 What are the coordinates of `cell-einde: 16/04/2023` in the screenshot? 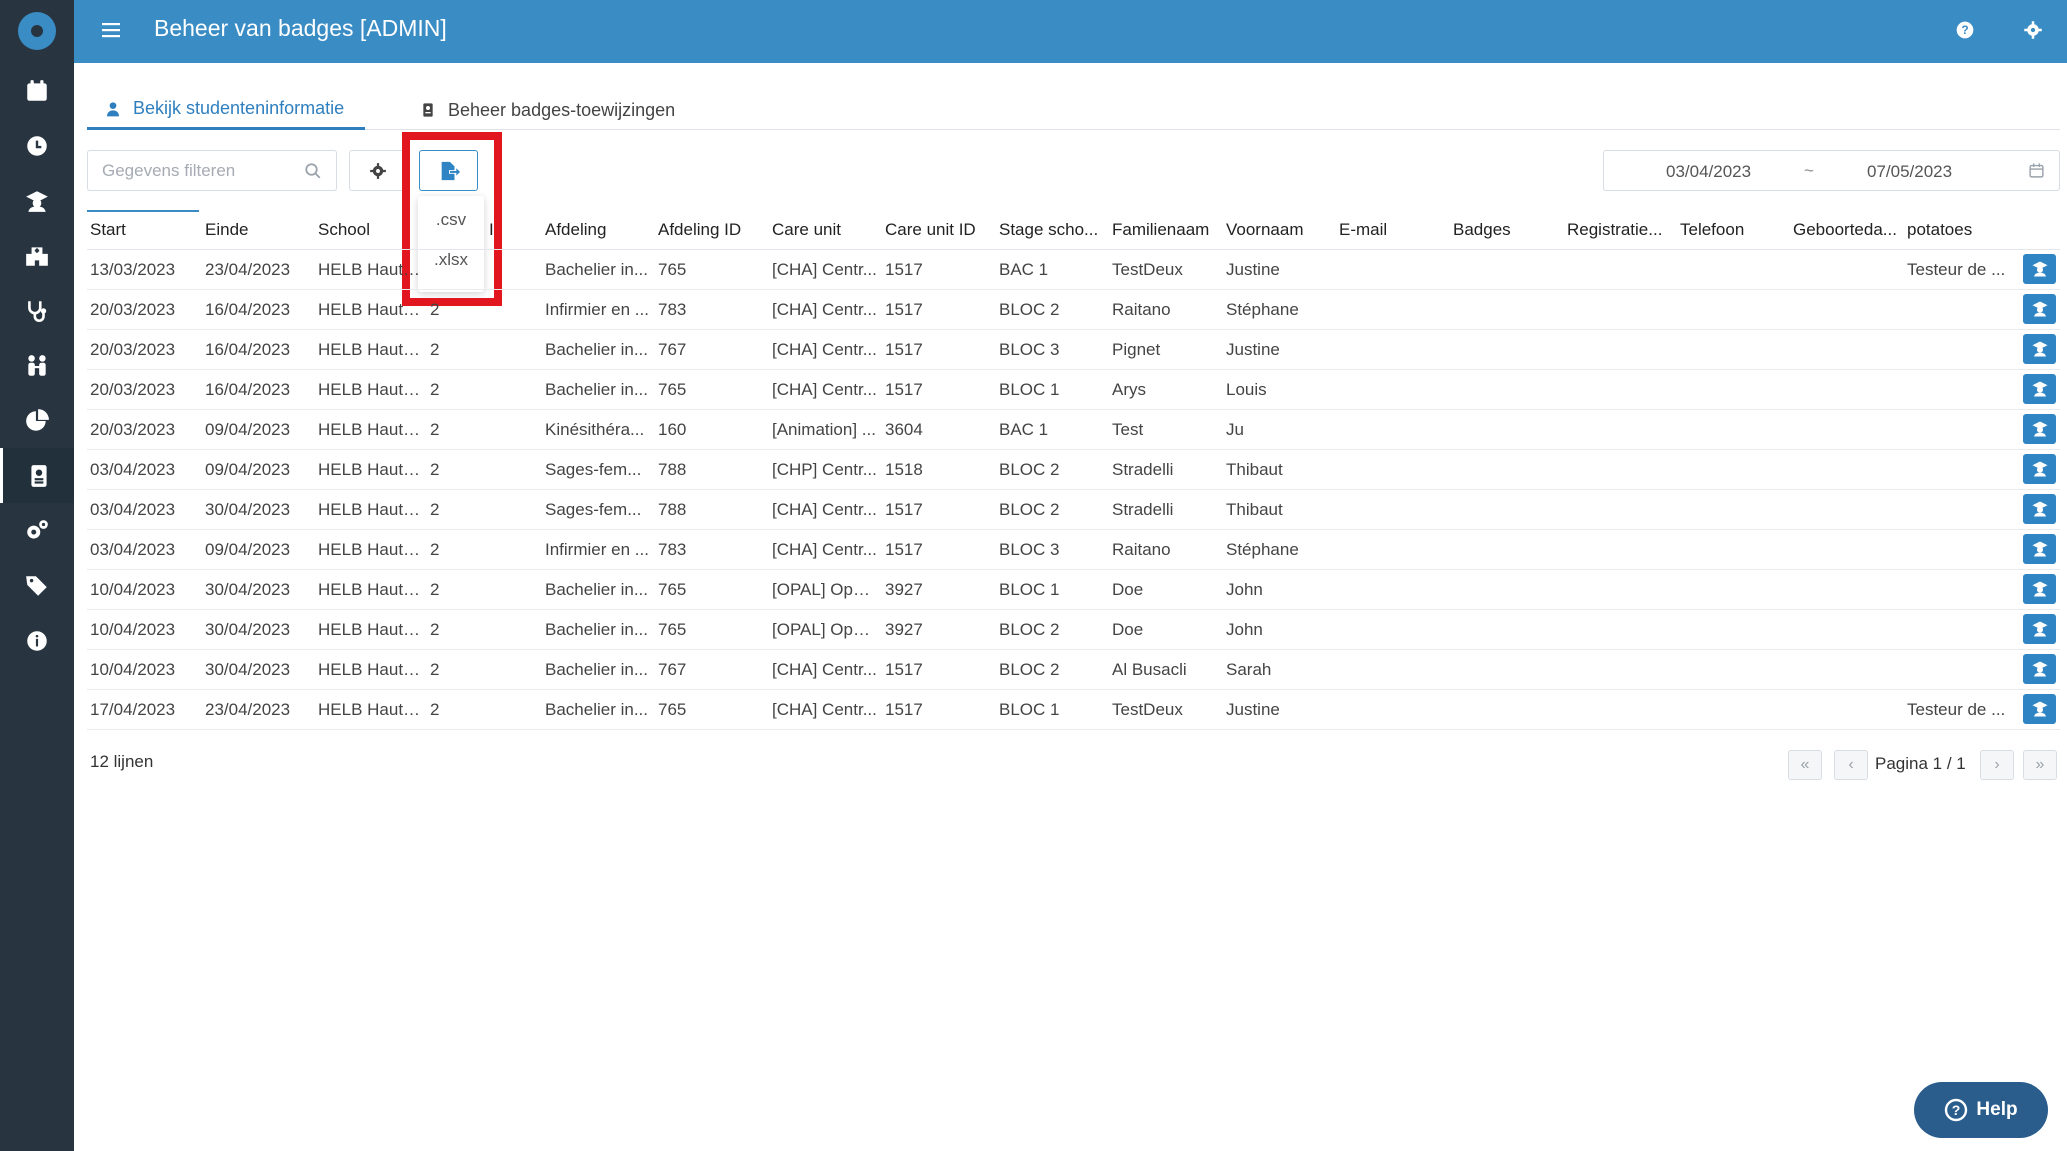 It's located at (248, 309).